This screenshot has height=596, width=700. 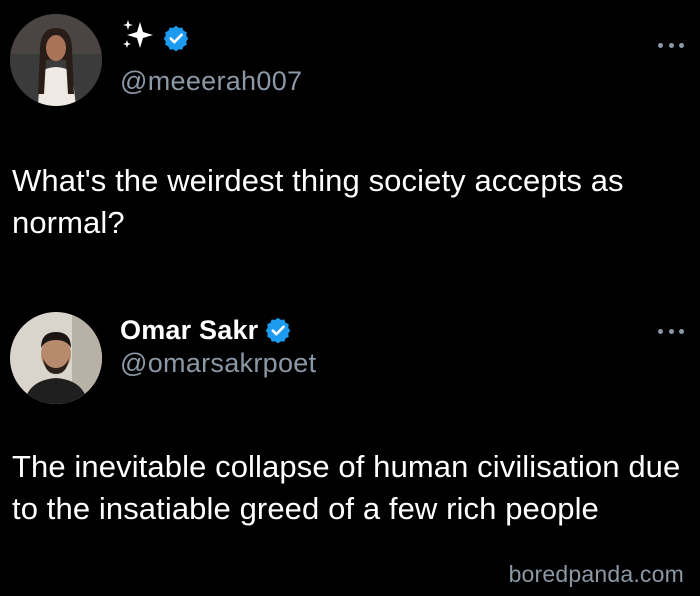 What do you see at coordinates (138, 38) in the screenshot?
I see `sparkles-icon` at bounding box center [138, 38].